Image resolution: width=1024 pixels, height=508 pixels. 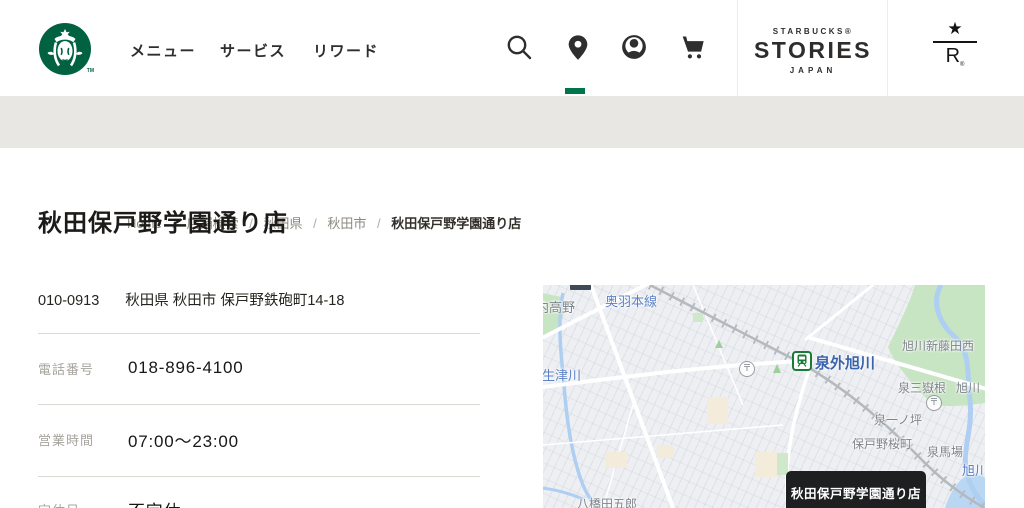 I want to click on store-map-tooltip: 秋田保戸野学園通り店, so click(x=856, y=489).